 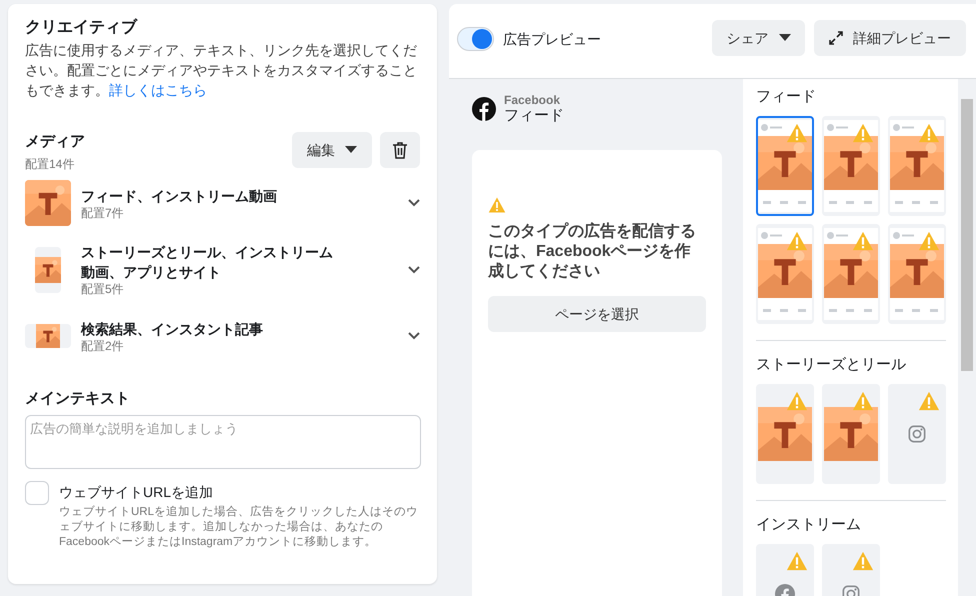 I want to click on preview-toggle, so click(x=475, y=39).